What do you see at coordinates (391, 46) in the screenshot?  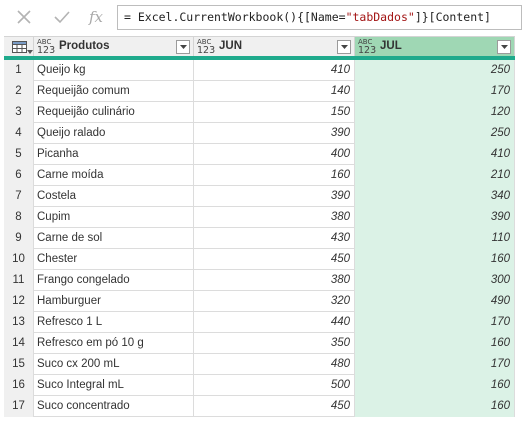 I see `column-header-label: JUL` at bounding box center [391, 46].